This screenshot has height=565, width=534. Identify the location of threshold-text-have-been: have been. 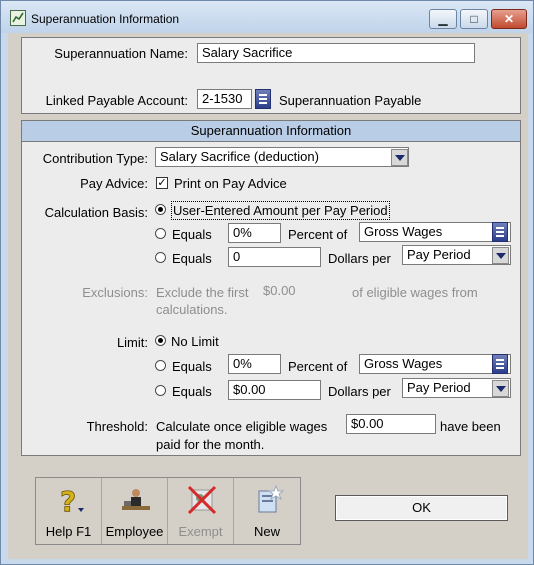
(470, 426).